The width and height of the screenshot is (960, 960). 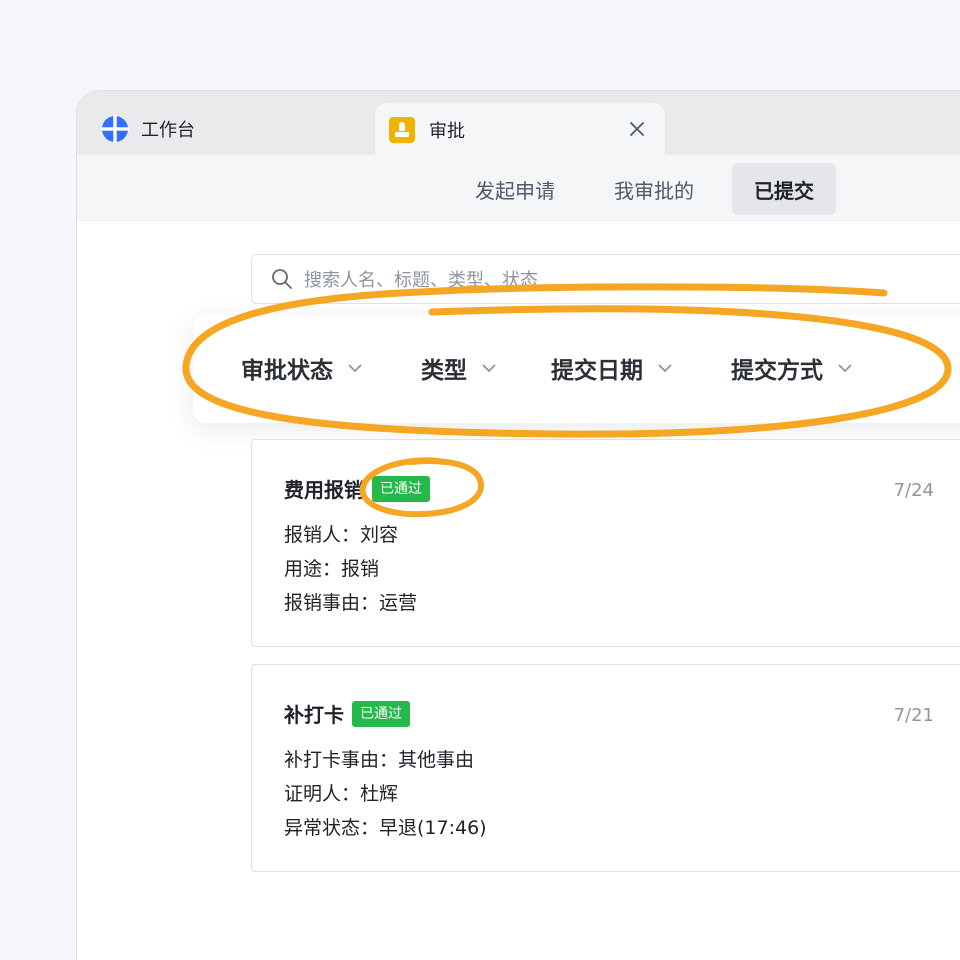 What do you see at coordinates (351, 603) in the screenshot?
I see `card-detail-line: 报销事由：运营` at bounding box center [351, 603].